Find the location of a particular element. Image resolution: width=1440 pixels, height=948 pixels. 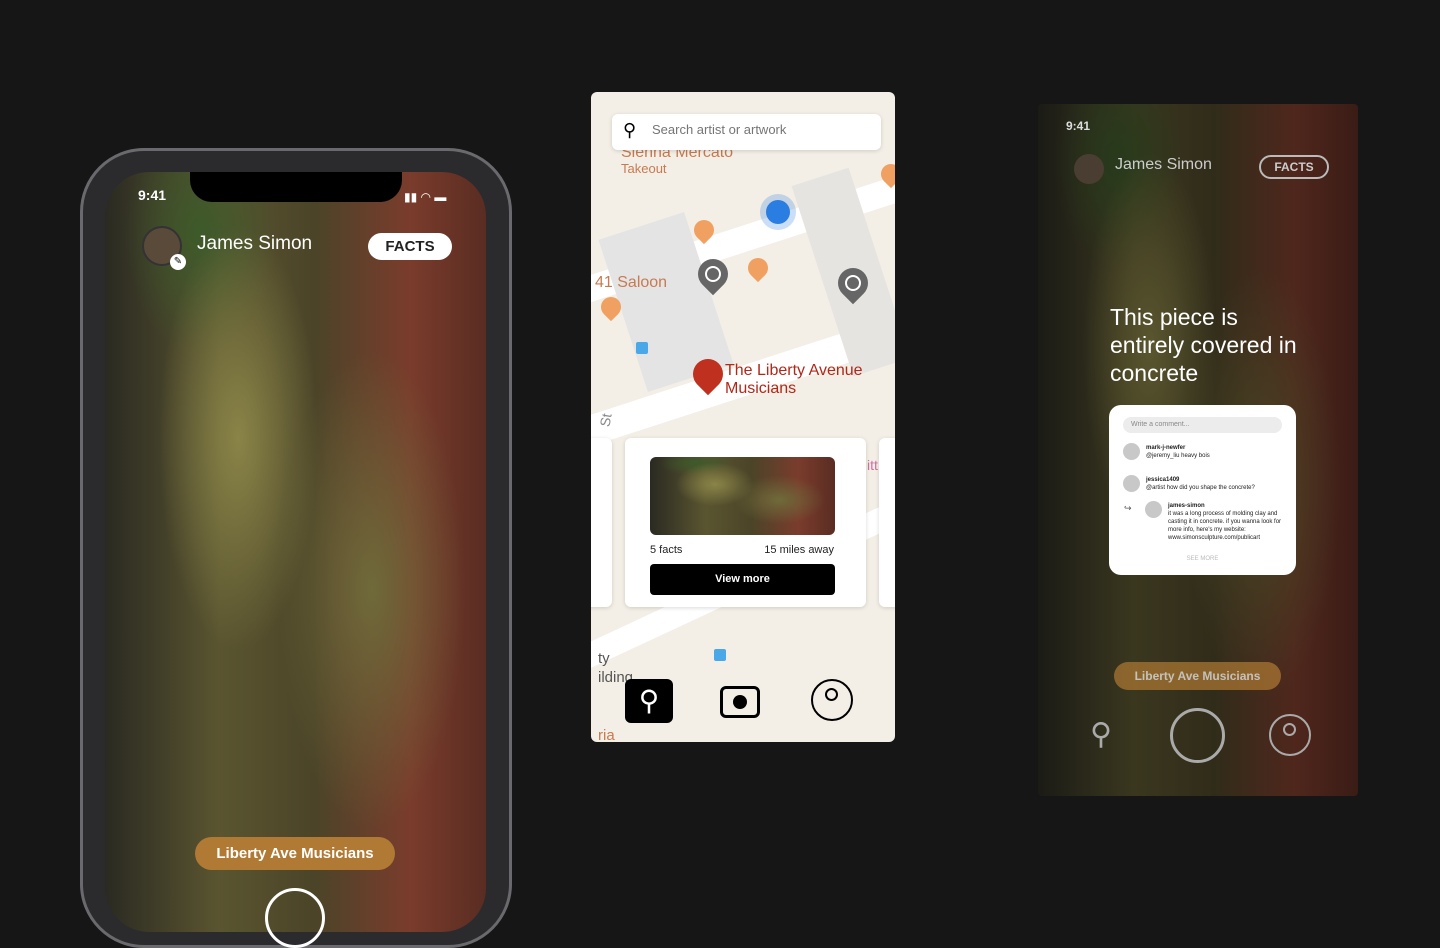

map-label-saloon: 41 Saloon is located at coordinates (631, 282).